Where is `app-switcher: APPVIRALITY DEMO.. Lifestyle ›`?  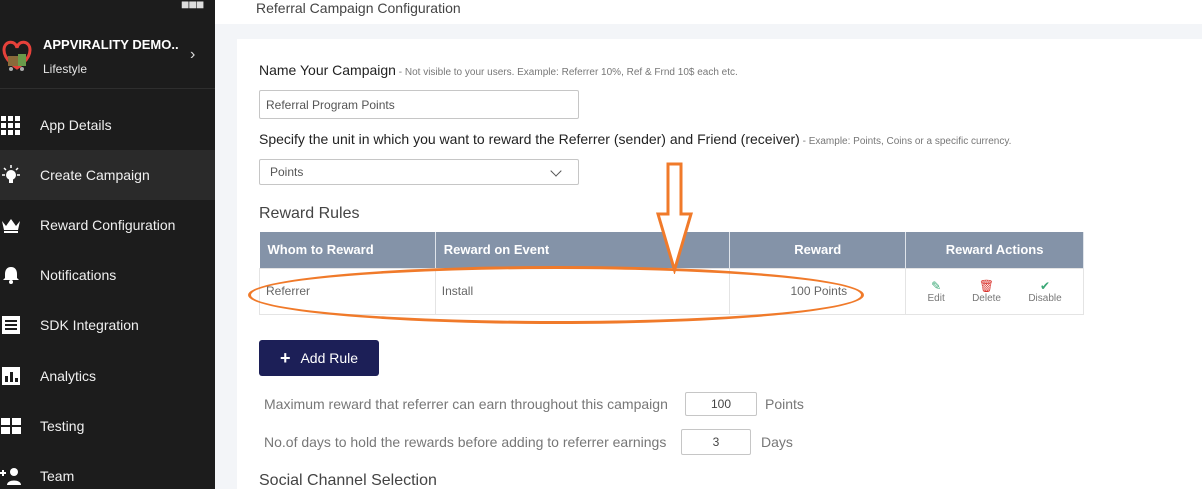 app-switcher: APPVIRALITY DEMO.. Lifestyle › is located at coordinates (107, 56).